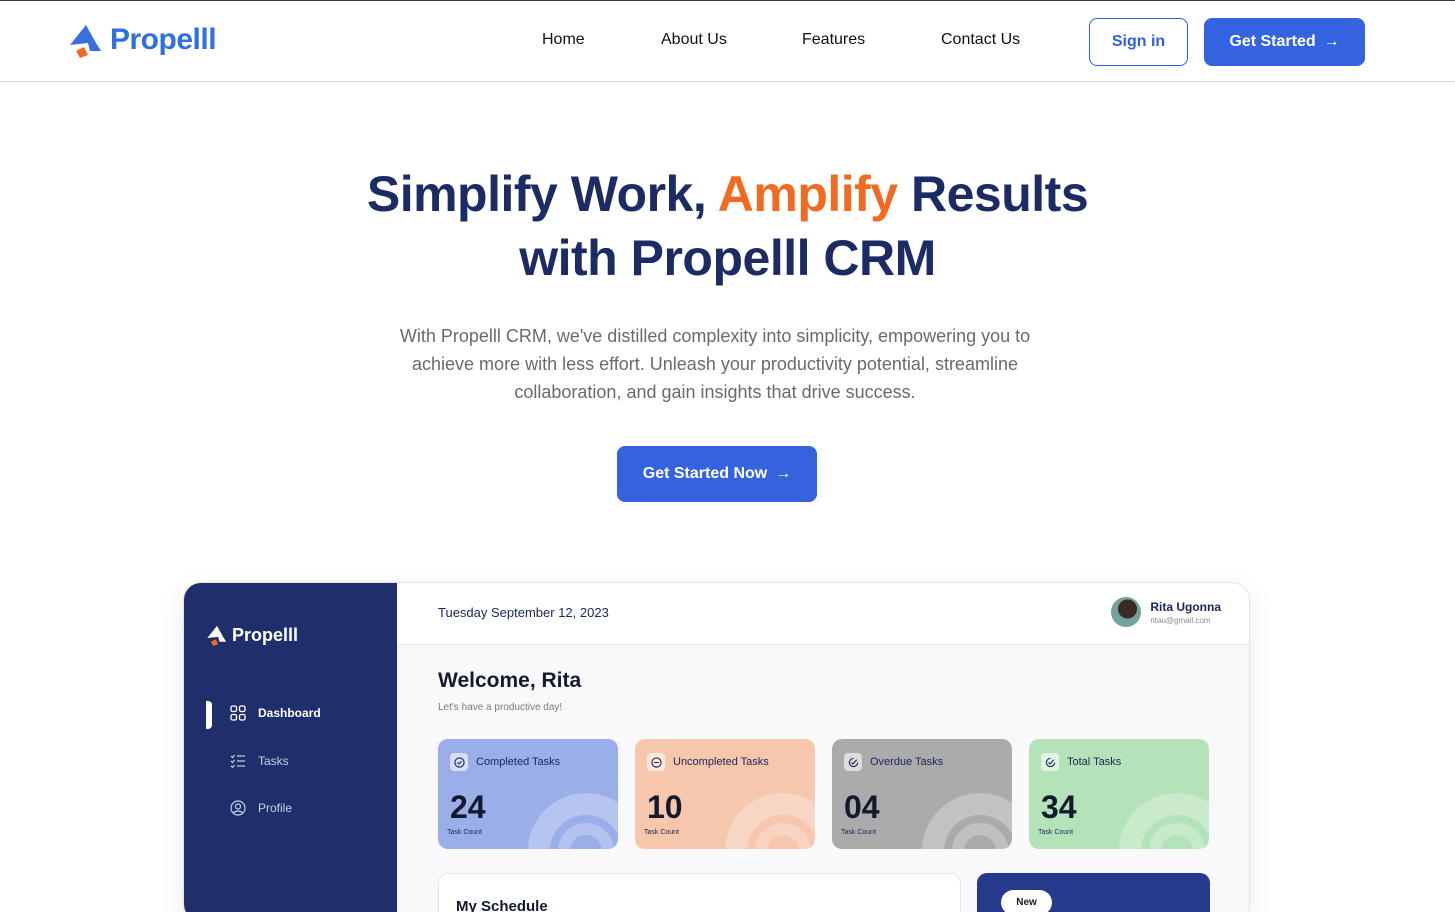  What do you see at coordinates (1059, 807) in the screenshot?
I see `card-value: 34` at bounding box center [1059, 807].